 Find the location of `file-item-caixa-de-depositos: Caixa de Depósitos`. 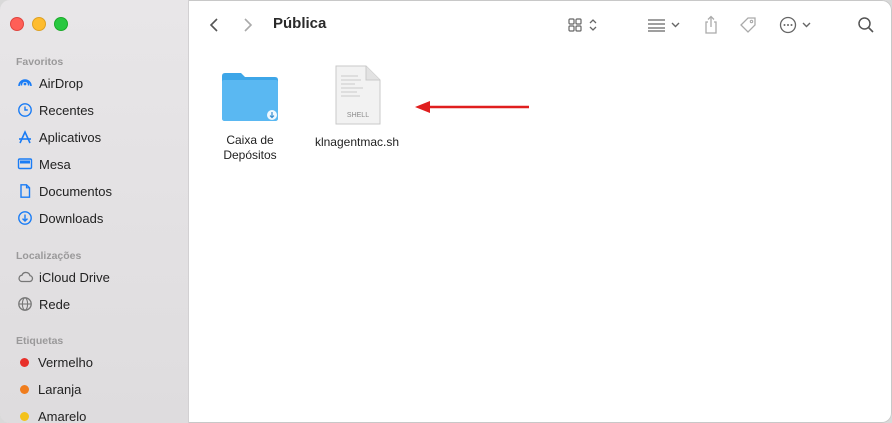

file-item-caixa-de-depositos: Caixa de Depósitos is located at coordinates (250, 116).